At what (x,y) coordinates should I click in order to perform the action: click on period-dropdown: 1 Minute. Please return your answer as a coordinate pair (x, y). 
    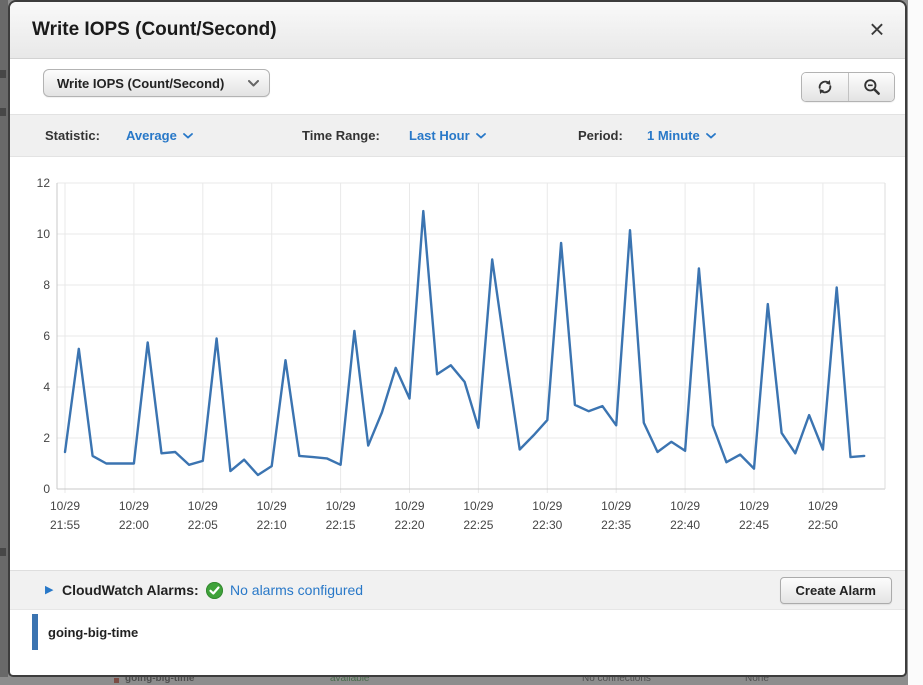
    Looking at the image, I should click on (681, 135).